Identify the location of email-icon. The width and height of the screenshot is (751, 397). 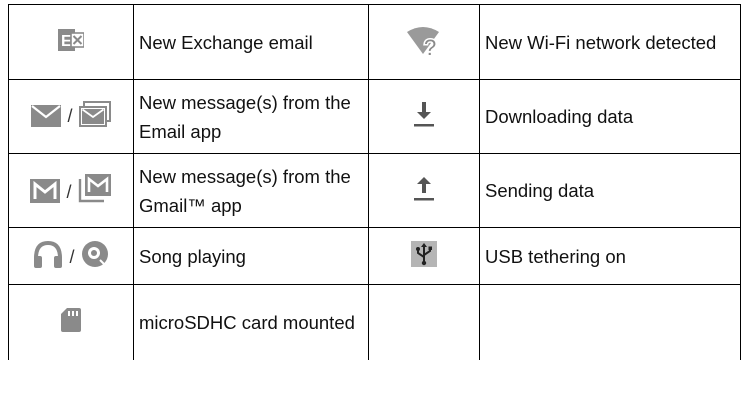
(46, 116).